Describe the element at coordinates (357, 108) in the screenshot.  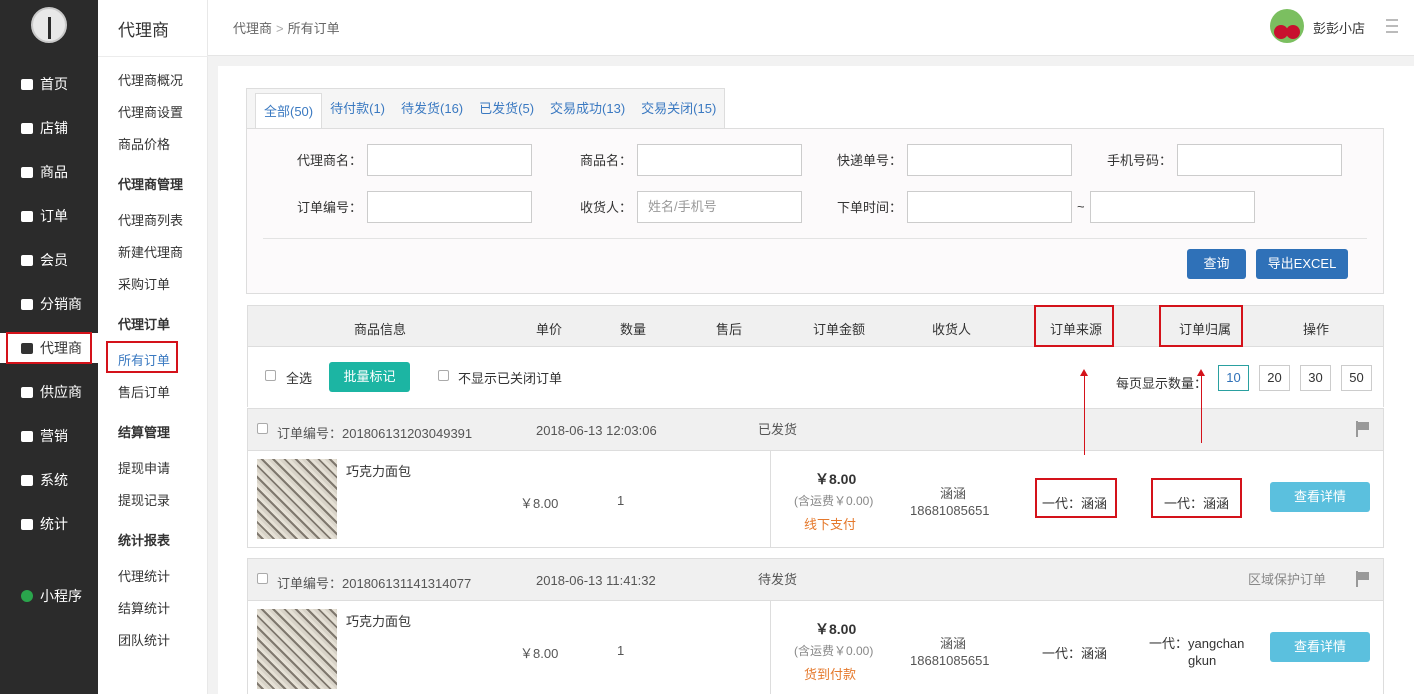
I see `tab-pending-payment: 待付款(1)` at that location.